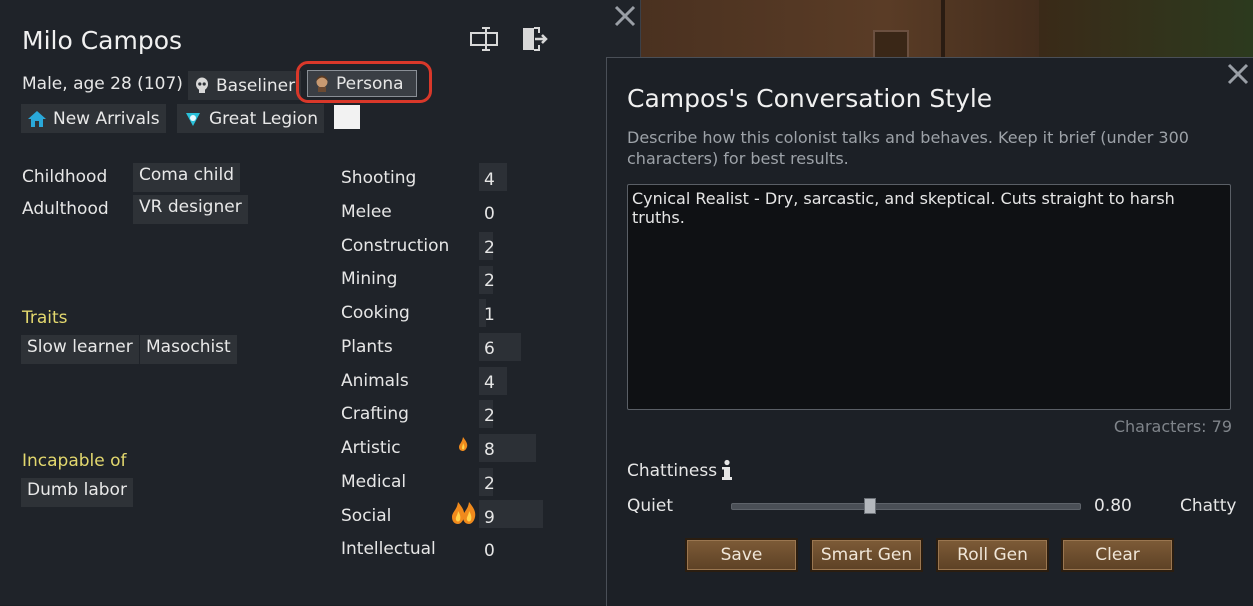 This screenshot has width=1253, height=606. I want to click on xenotype-label: Baseliner, so click(256, 85).